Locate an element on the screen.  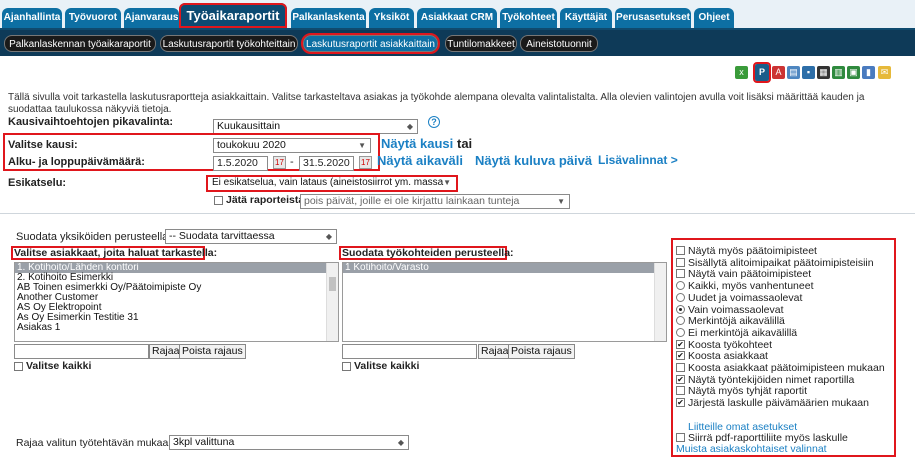
tab-perusasetukset: Perusasetukset is located at coordinates (653, 18).